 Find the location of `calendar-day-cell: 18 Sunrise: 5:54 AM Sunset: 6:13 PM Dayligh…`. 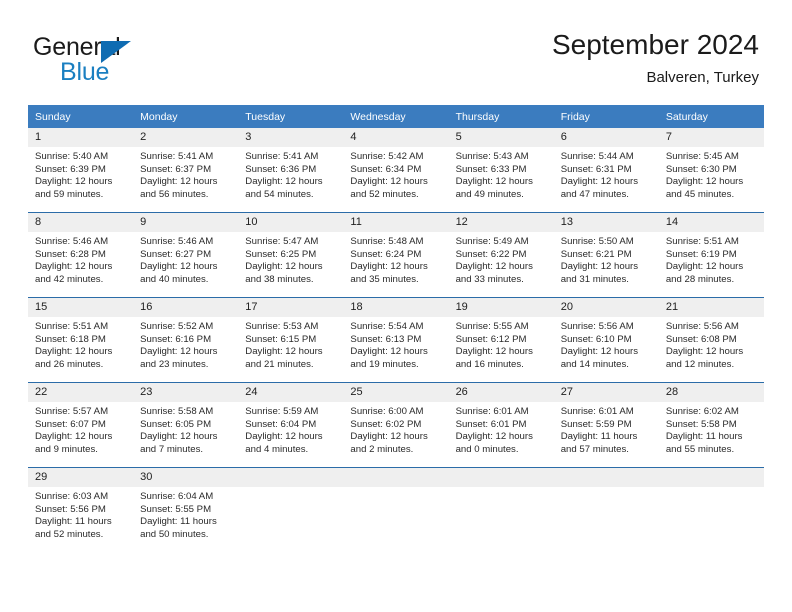

calendar-day-cell: 18 Sunrise: 5:54 AM Sunset: 6:13 PM Dayligh… is located at coordinates (396, 340).